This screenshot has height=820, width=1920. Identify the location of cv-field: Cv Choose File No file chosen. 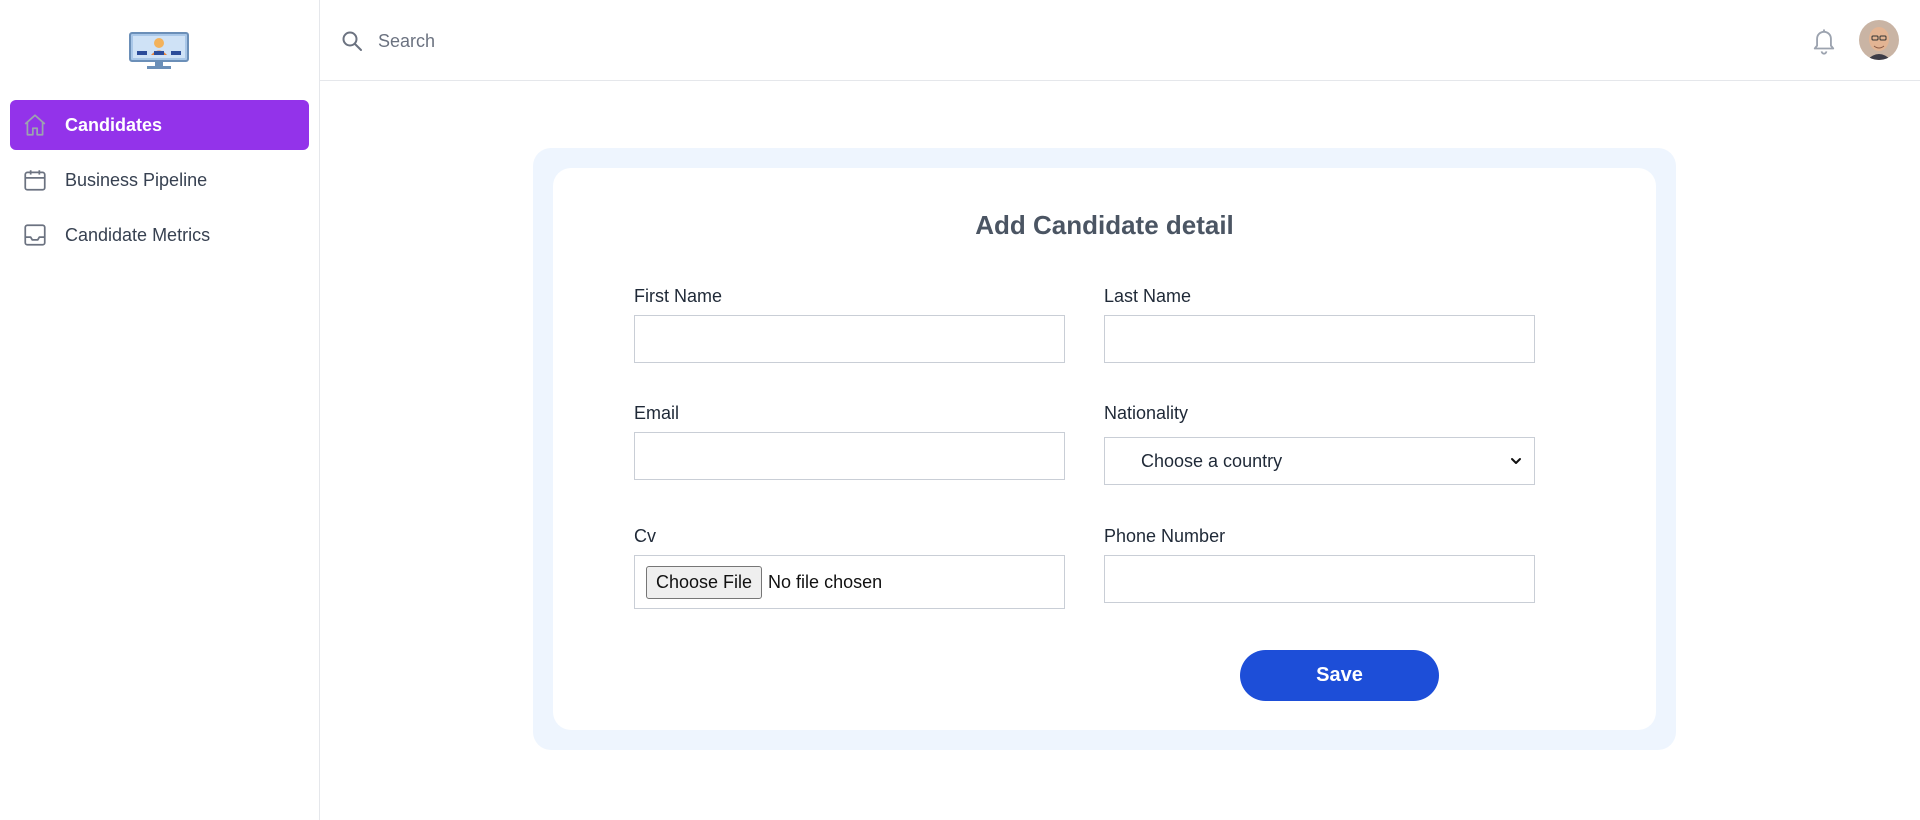
(849, 567).